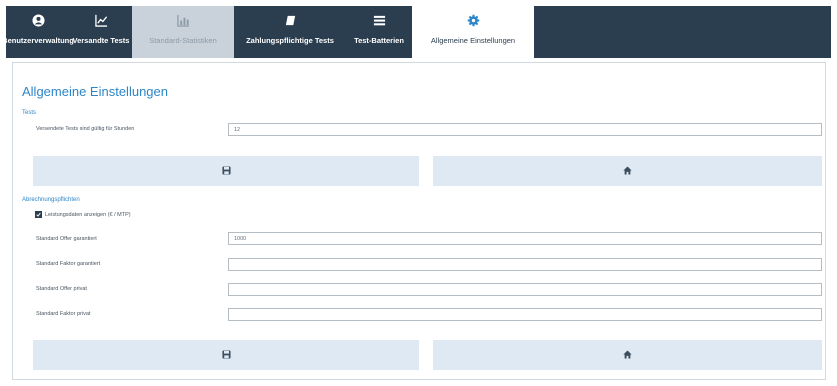 The image size is (837, 386). I want to click on page-title: Allgemeine Einstellungen, so click(95, 91).